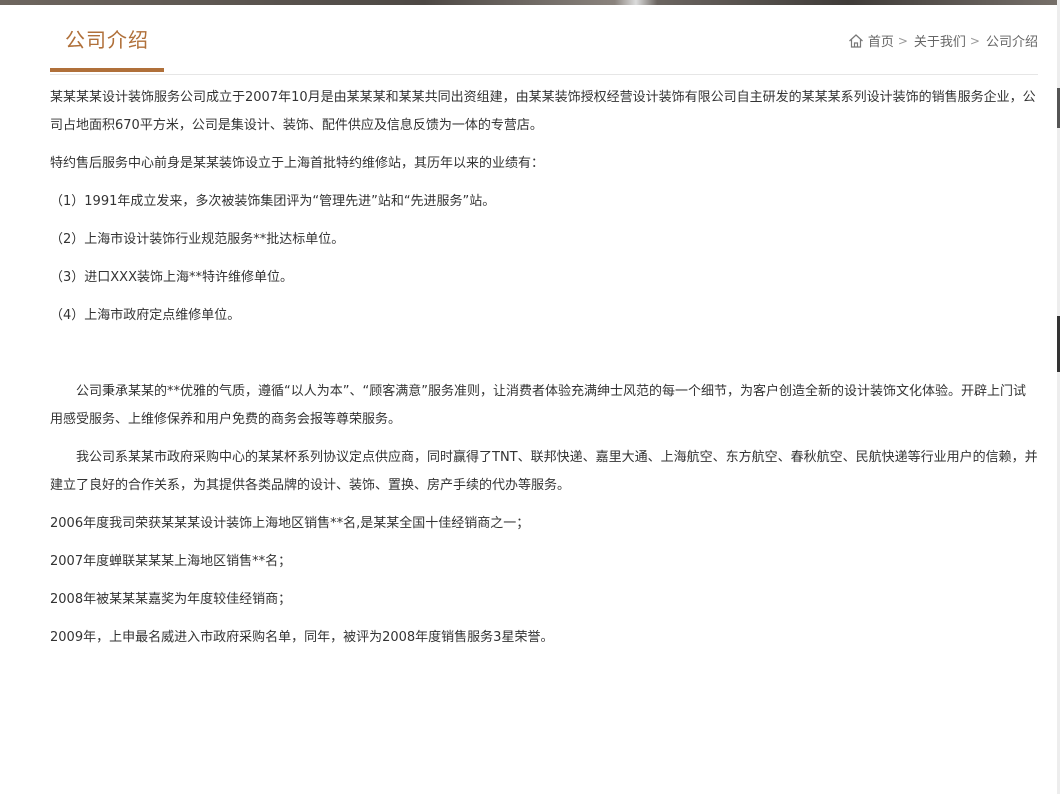 This screenshot has width=1060, height=794. What do you see at coordinates (107, 70) in the screenshot?
I see `title-underline` at bounding box center [107, 70].